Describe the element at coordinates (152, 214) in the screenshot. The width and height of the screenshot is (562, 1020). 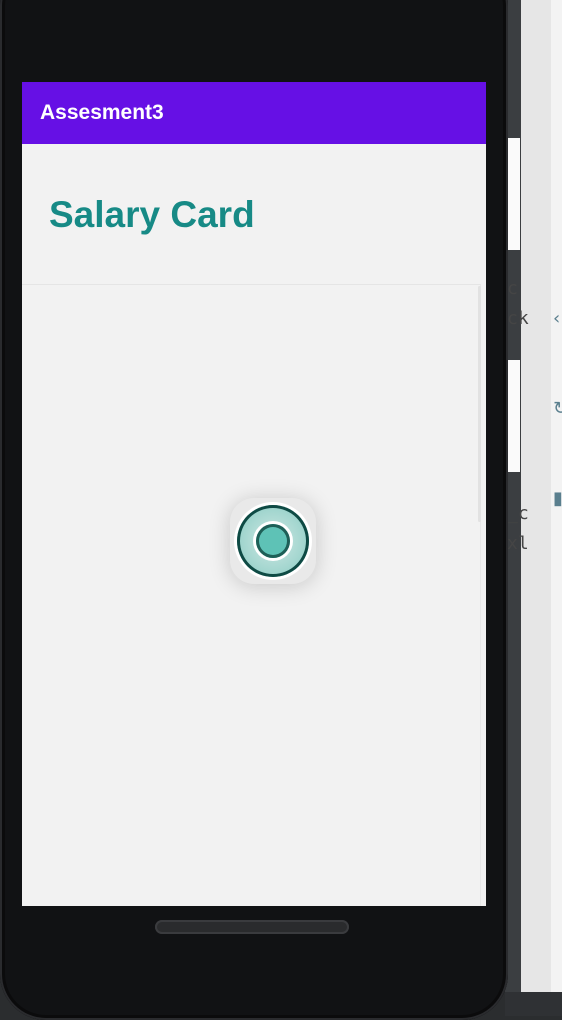
I see `page-title: Salary Card` at that location.